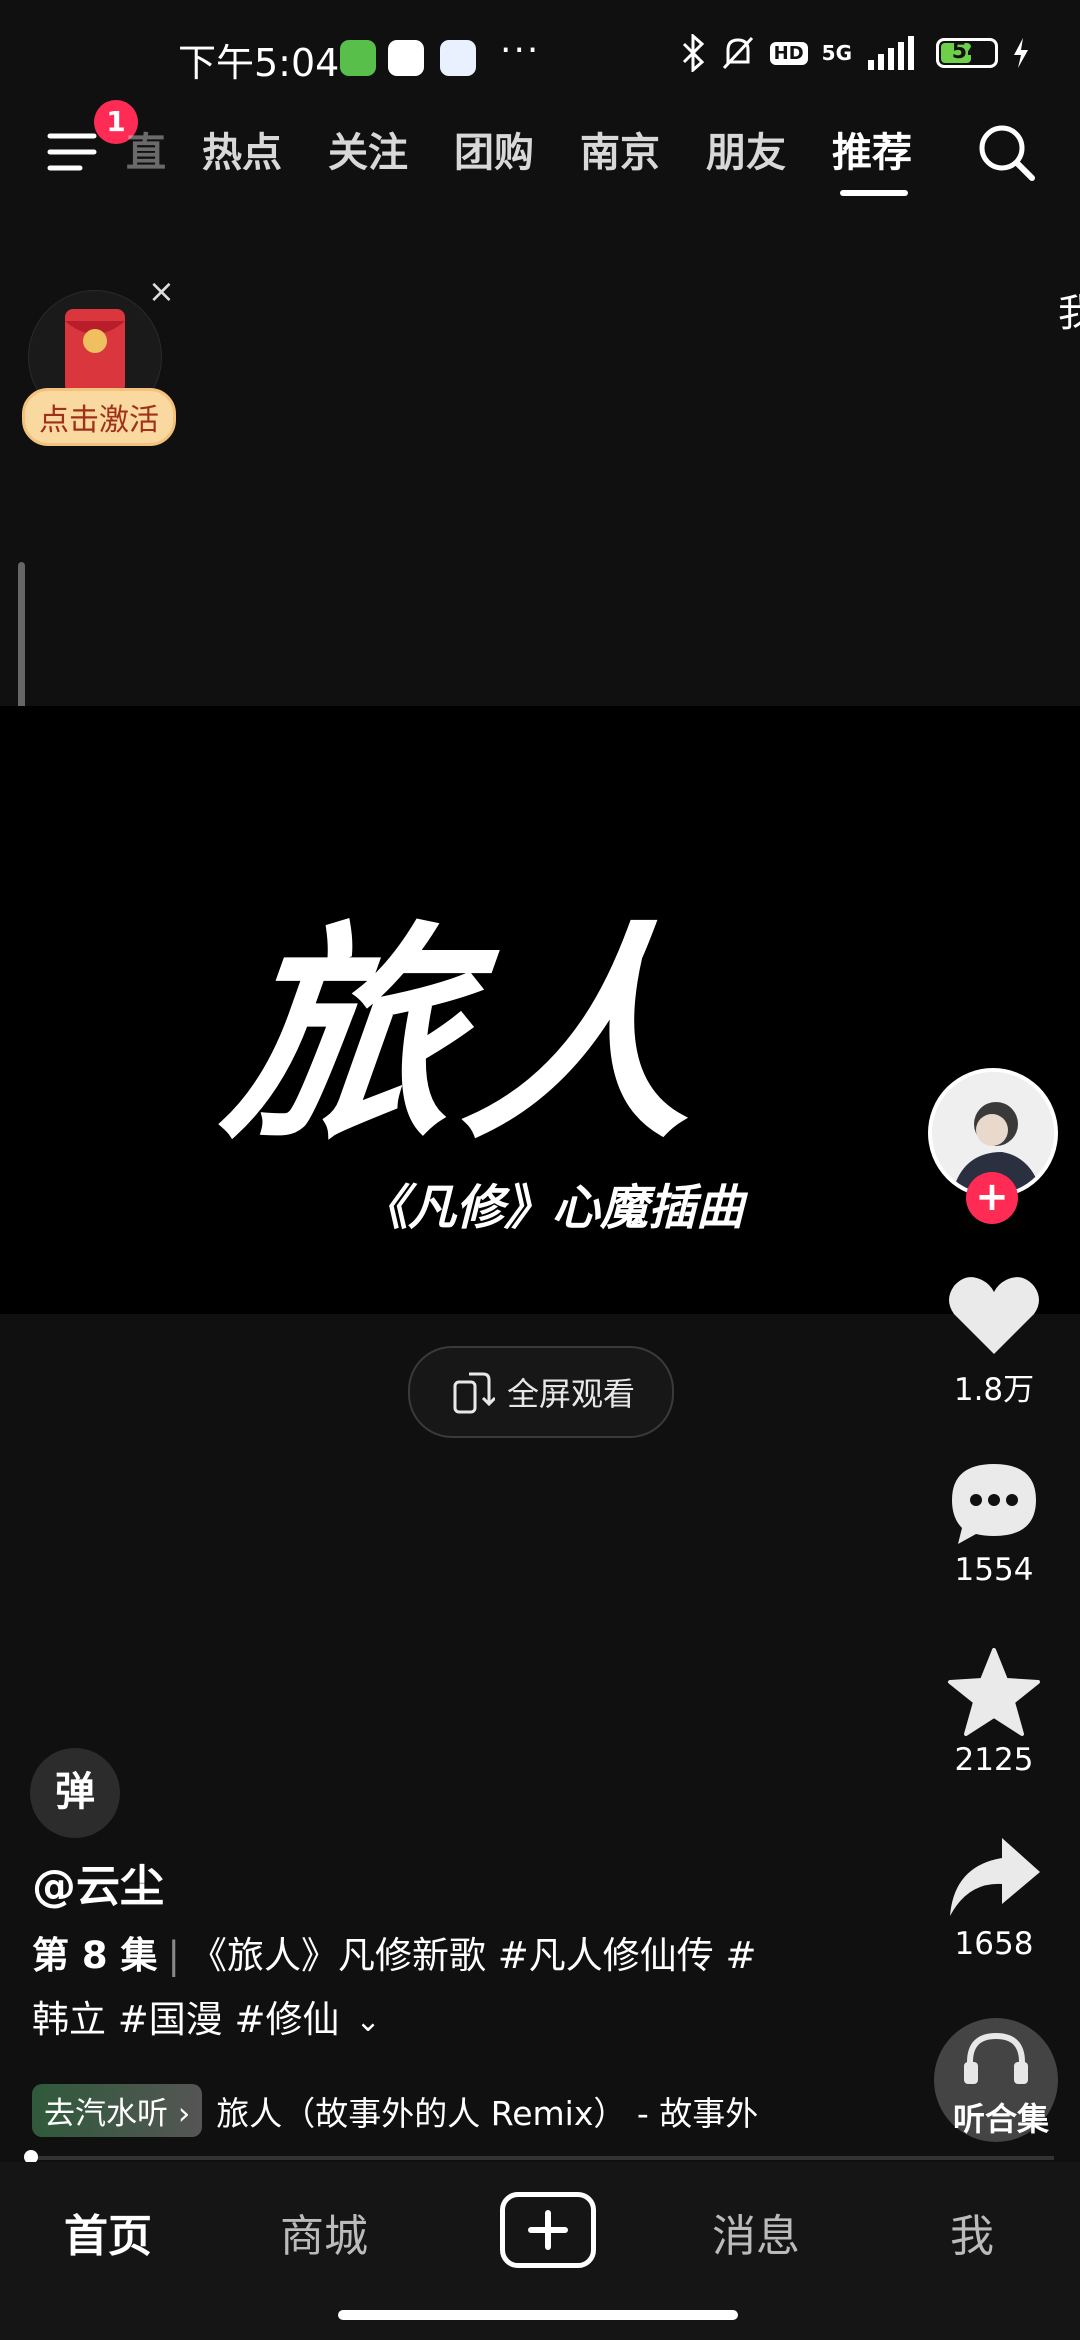 The height and width of the screenshot is (2340, 1080). What do you see at coordinates (98, 1882) in the screenshot?
I see `author-name: @云尘` at bounding box center [98, 1882].